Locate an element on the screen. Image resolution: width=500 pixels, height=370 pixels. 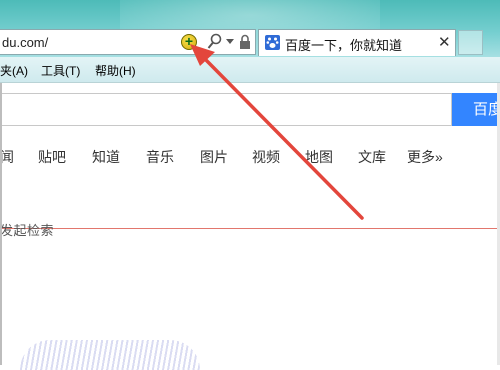
nav-item-tieba: 贴吧 is located at coordinates (52, 157).